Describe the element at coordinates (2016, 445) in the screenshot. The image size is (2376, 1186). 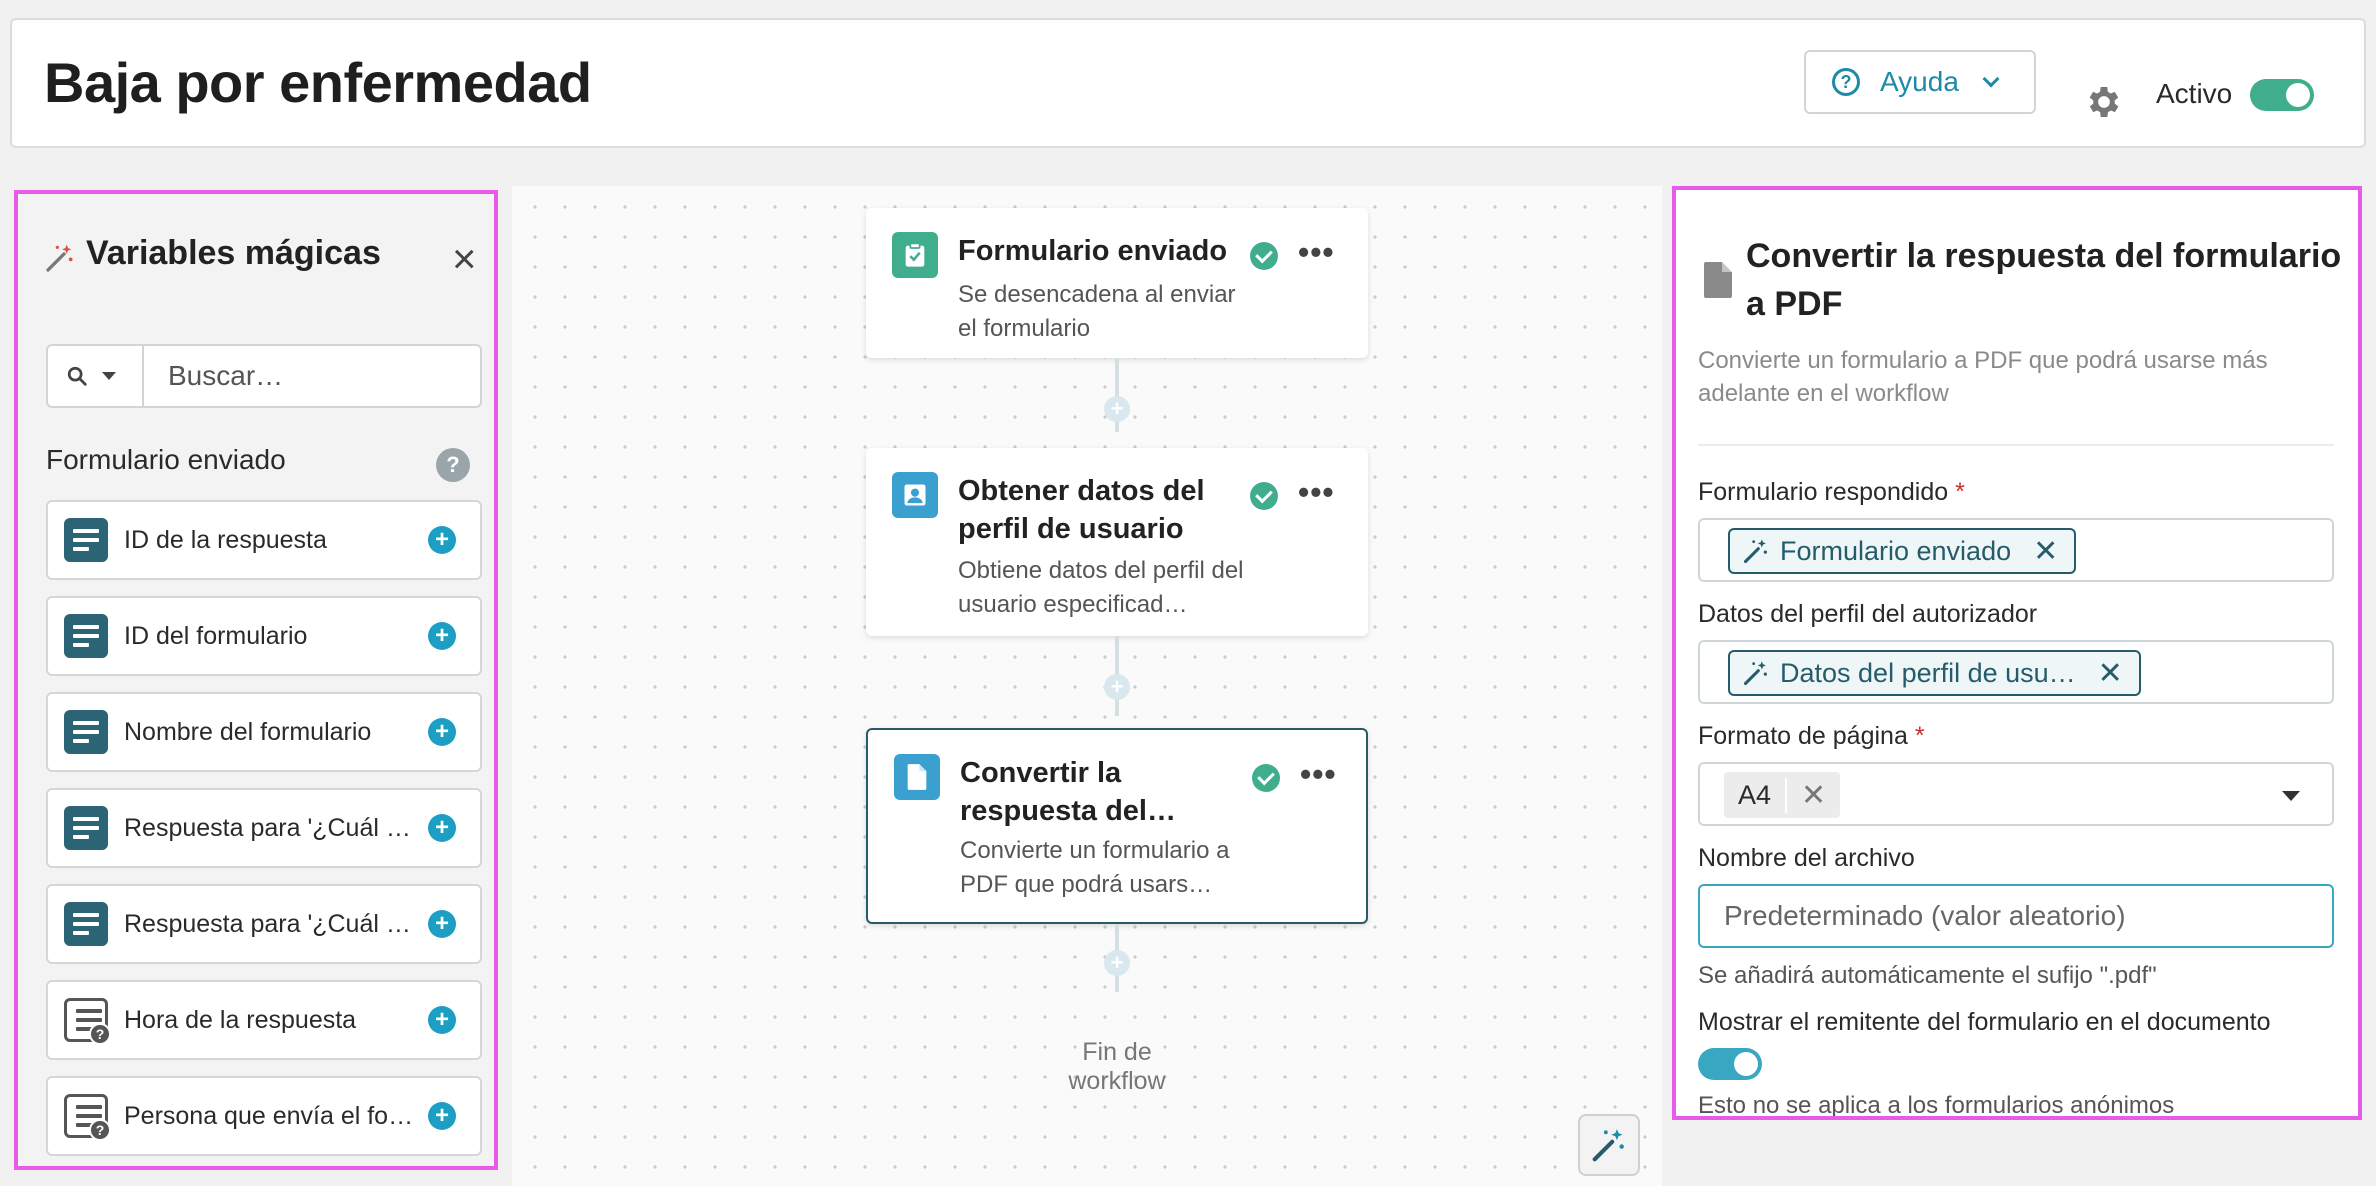
I see `divider` at that location.